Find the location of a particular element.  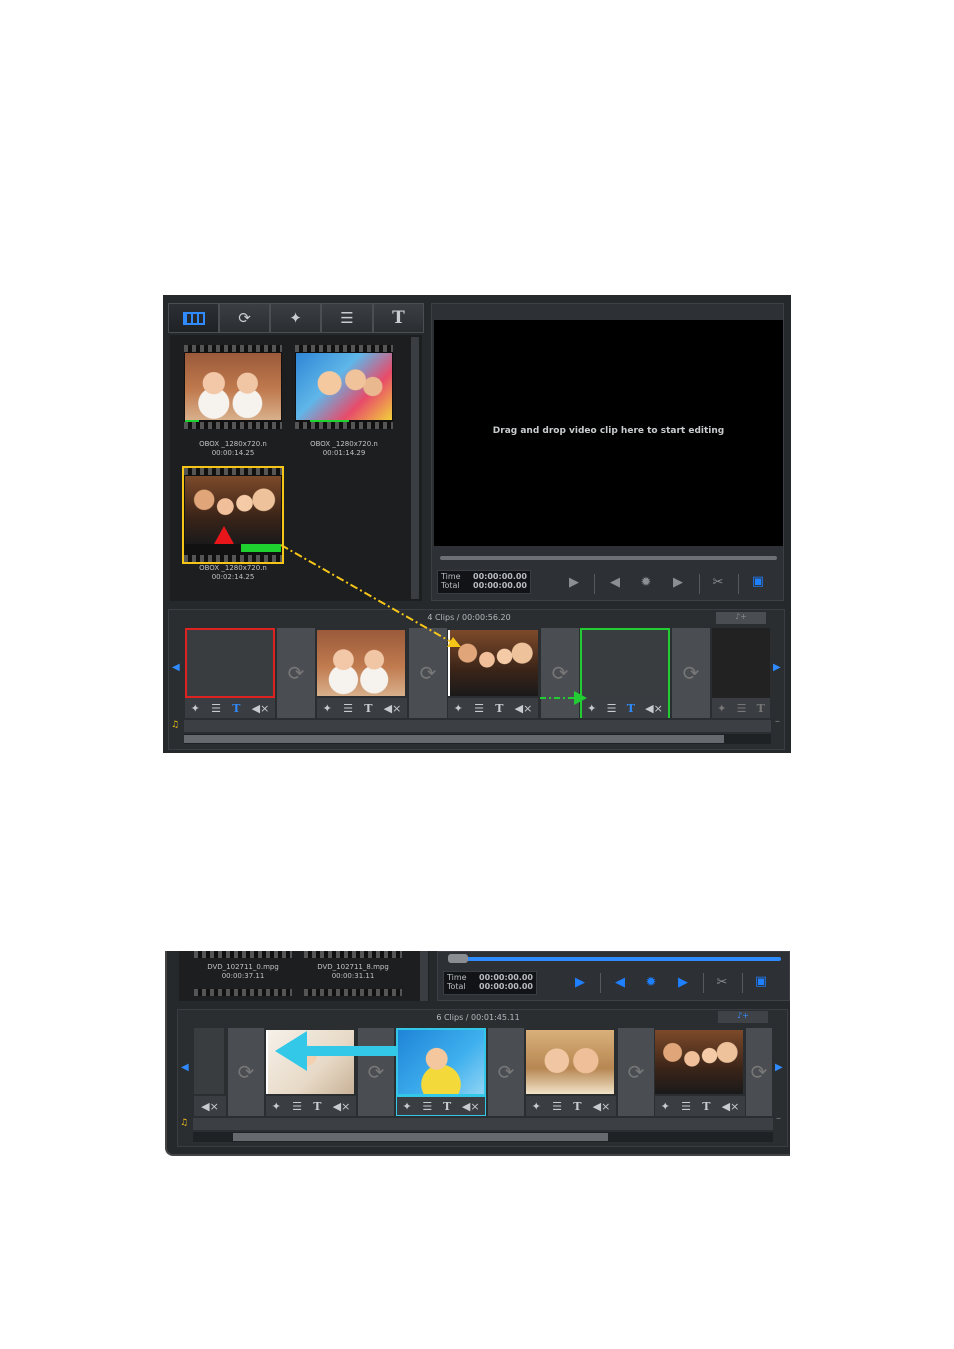

yellow-arrowhead is located at coordinates (454, 642).